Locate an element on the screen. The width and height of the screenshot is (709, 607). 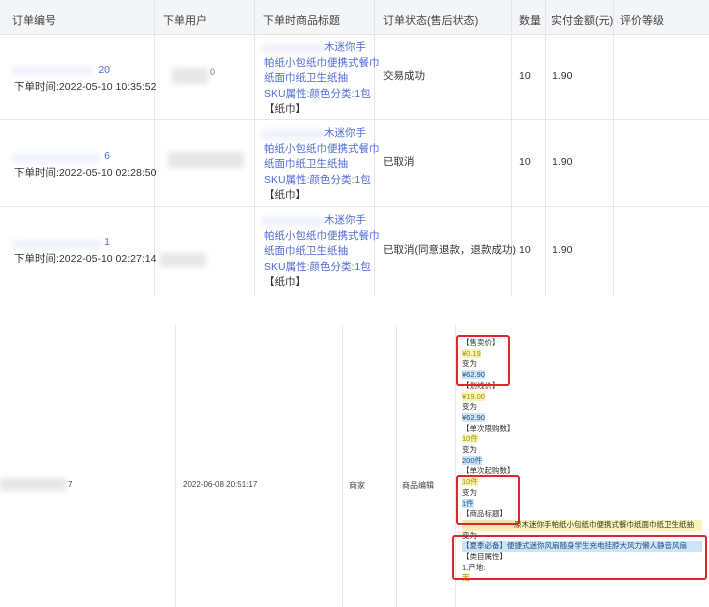
header-quantity: 数量 is located at coordinates (530, 21).